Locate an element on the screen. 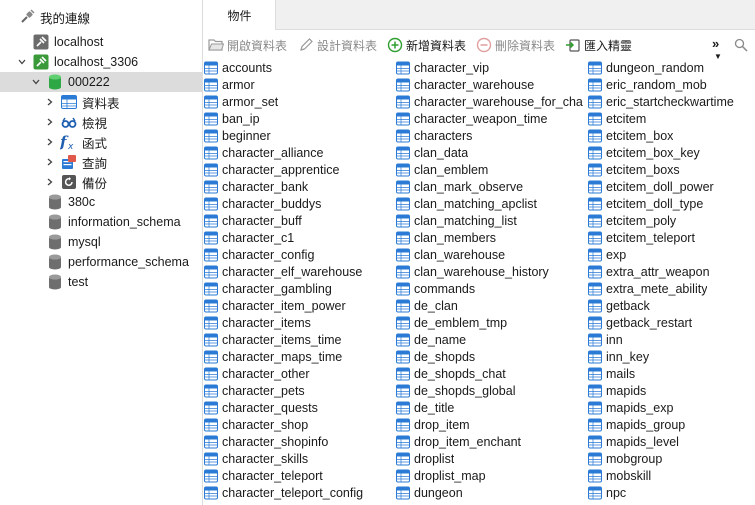 This screenshot has height=505, width=755. table-list-item: dungeon is located at coordinates (491, 492).